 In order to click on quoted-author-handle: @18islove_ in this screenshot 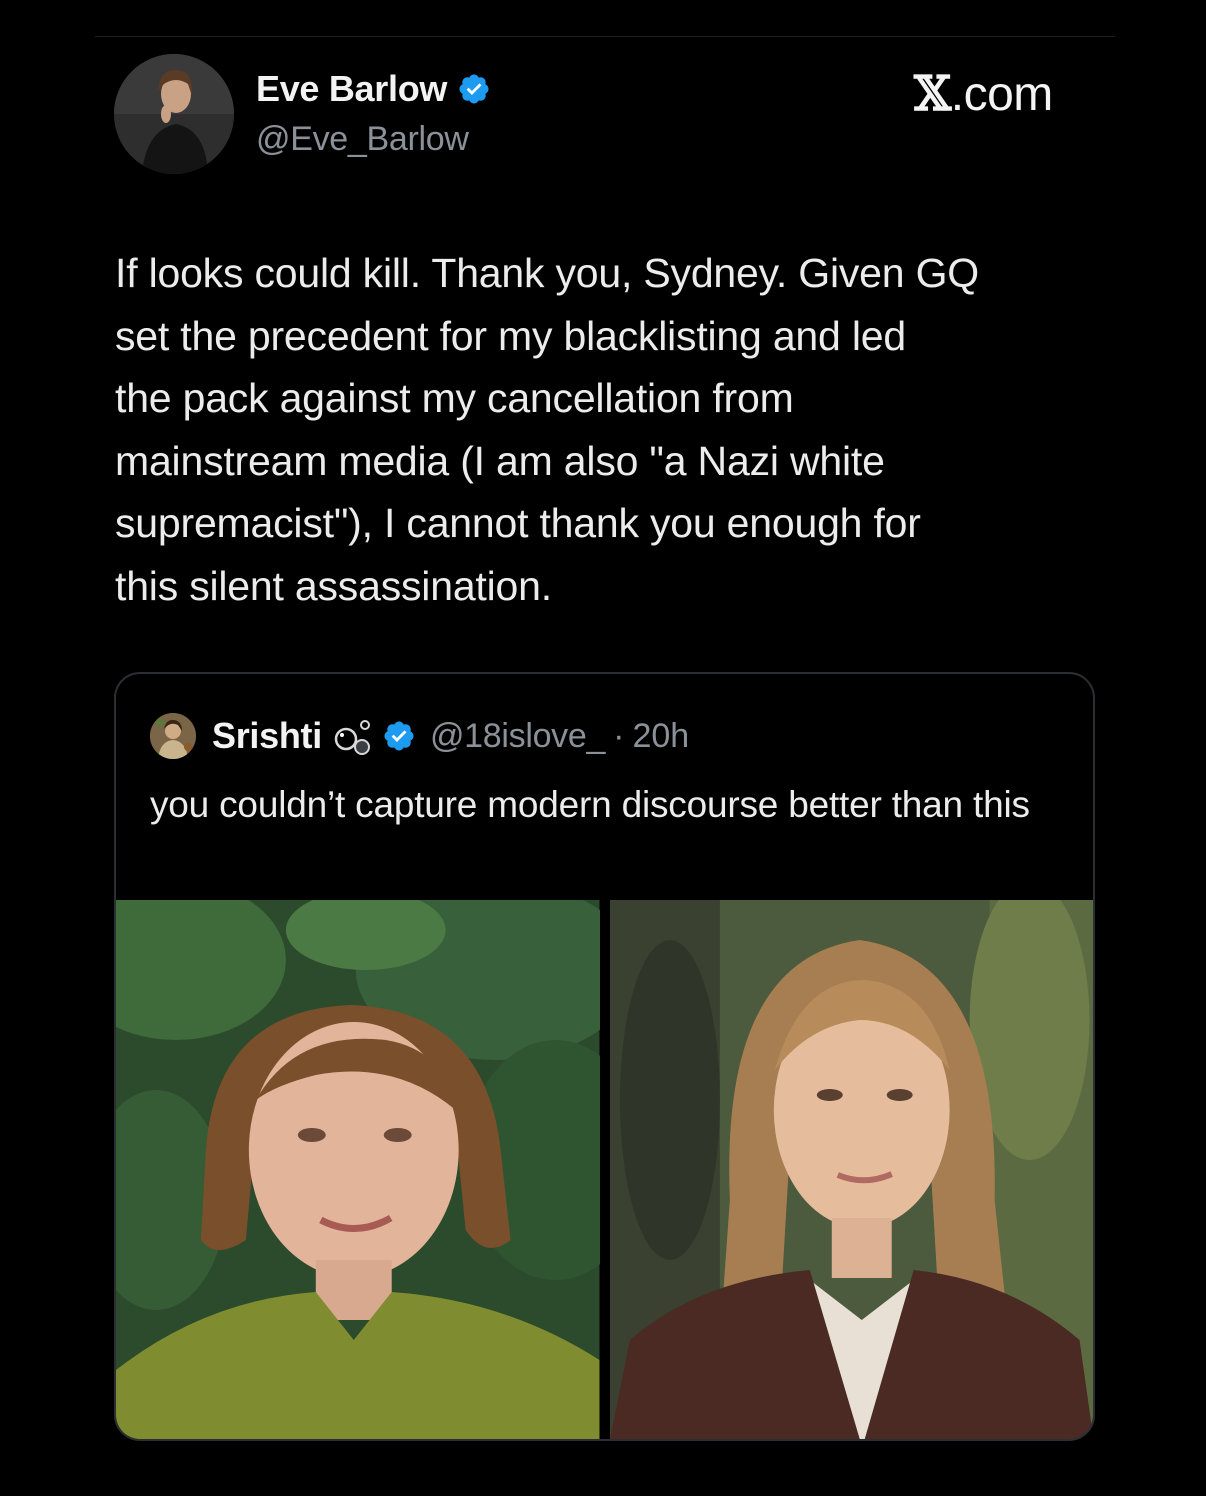, I will do `click(517, 736)`.